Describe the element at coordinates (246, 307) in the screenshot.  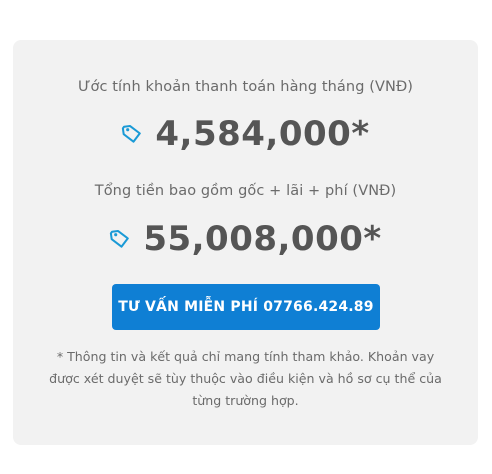
I see `free-consultation-button: TƯ VẤN MIỄN PHÍ 07766.424.89` at that location.